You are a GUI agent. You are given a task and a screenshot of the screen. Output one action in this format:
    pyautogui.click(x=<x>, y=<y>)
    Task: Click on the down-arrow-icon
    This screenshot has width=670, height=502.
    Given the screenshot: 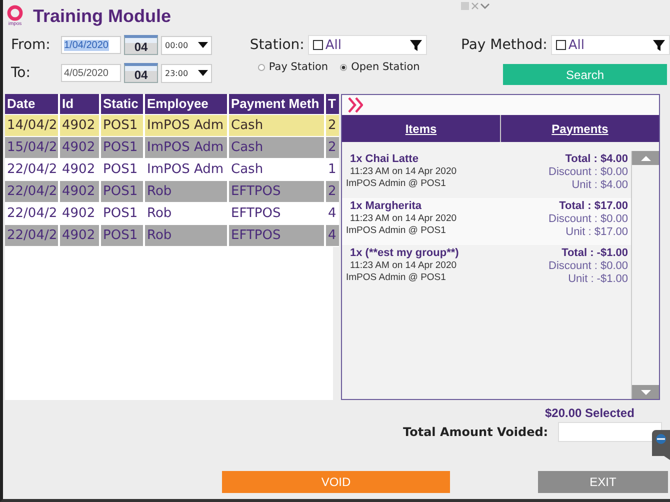 What is the action you would take?
    pyautogui.click(x=645, y=392)
    